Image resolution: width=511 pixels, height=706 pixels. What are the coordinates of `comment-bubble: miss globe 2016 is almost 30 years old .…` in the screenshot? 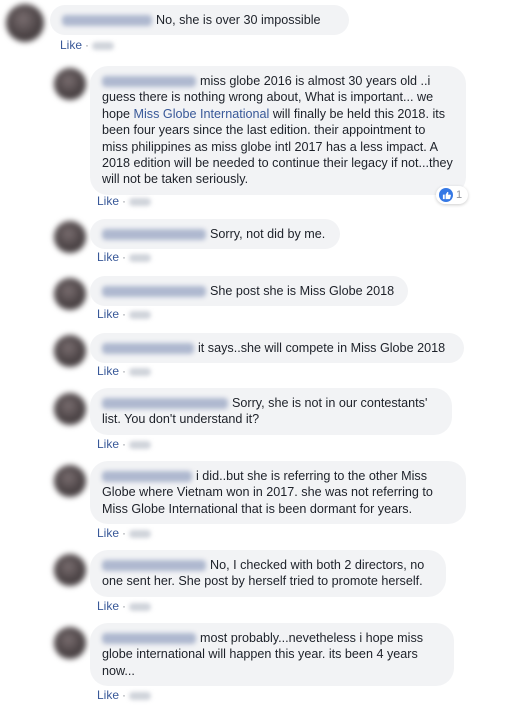 It's located at (278, 130).